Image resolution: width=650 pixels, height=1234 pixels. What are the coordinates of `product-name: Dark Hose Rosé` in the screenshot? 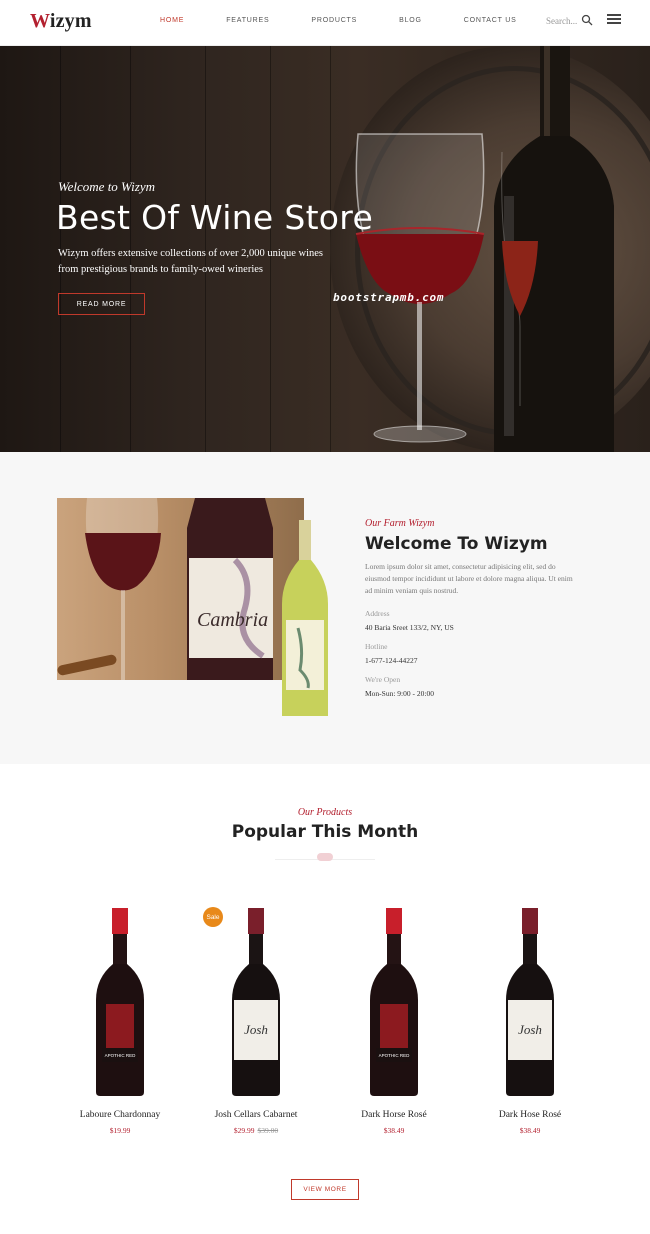 It's located at (530, 1115).